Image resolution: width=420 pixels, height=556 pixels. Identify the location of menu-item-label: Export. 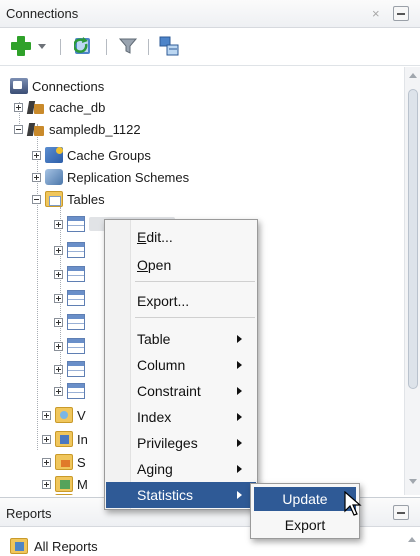
(305, 525).